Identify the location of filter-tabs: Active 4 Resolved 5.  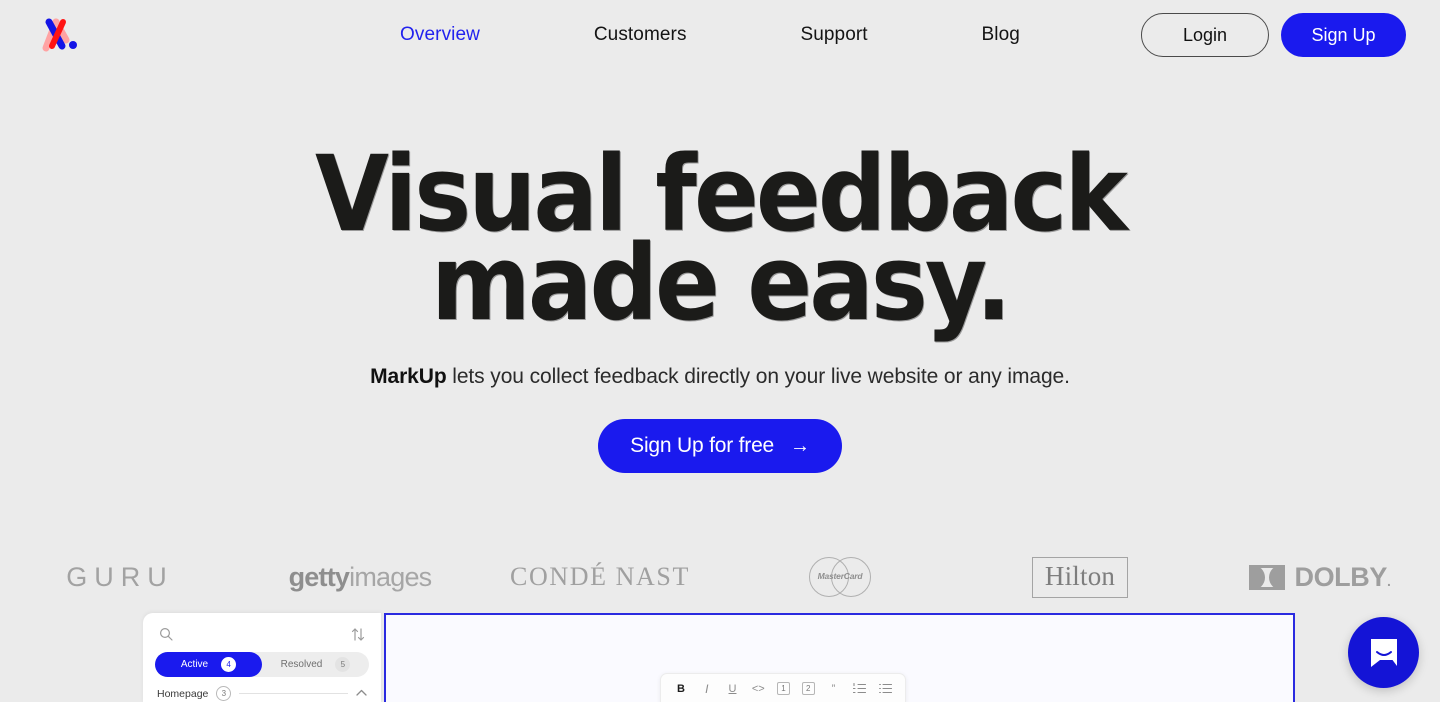
(262, 664).